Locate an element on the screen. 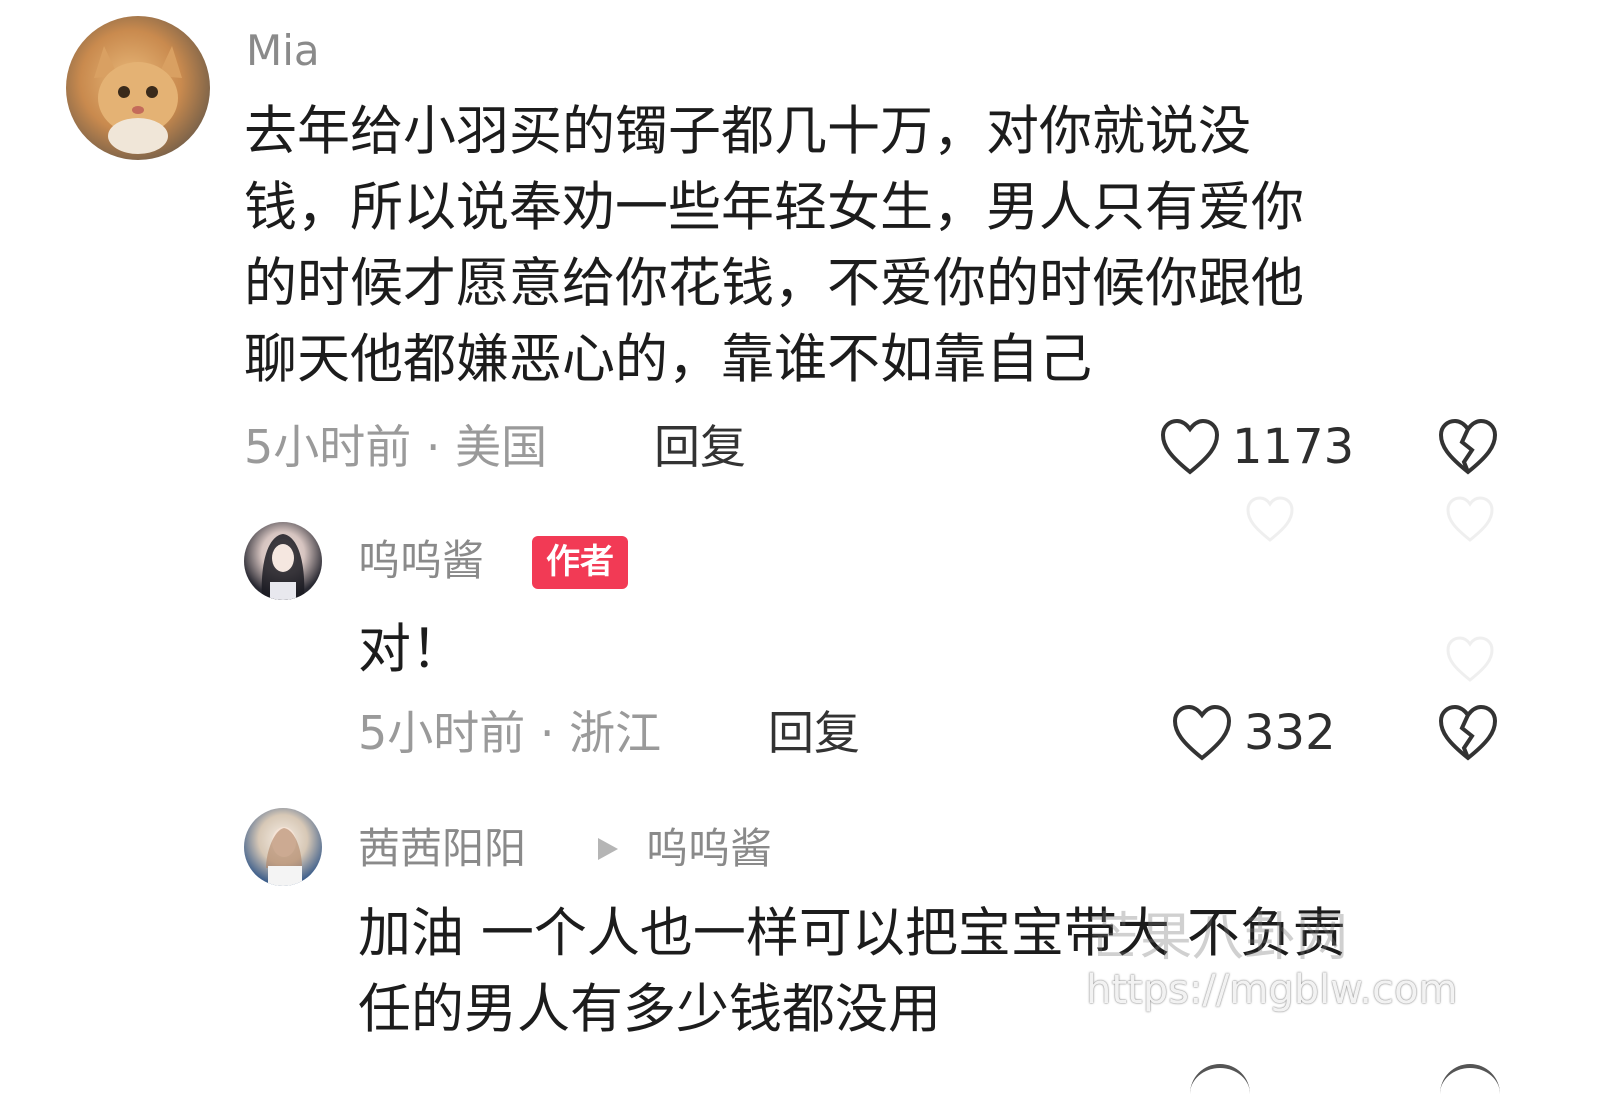 The image size is (1600, 1098). author-badge: 作者 is located at coordinates (580, 562).